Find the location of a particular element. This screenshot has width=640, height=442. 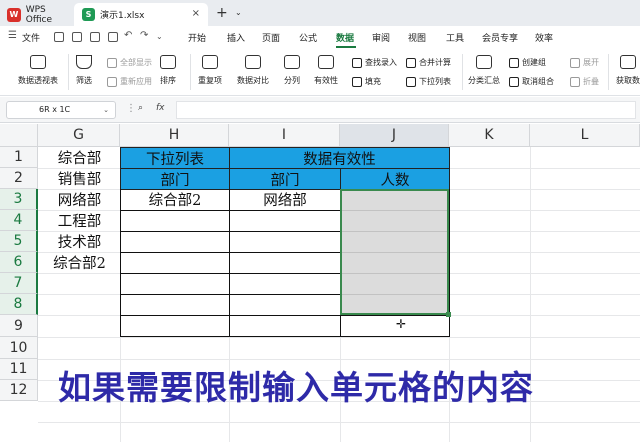

row-header-6: 6 is located at coordinates (19, 262).